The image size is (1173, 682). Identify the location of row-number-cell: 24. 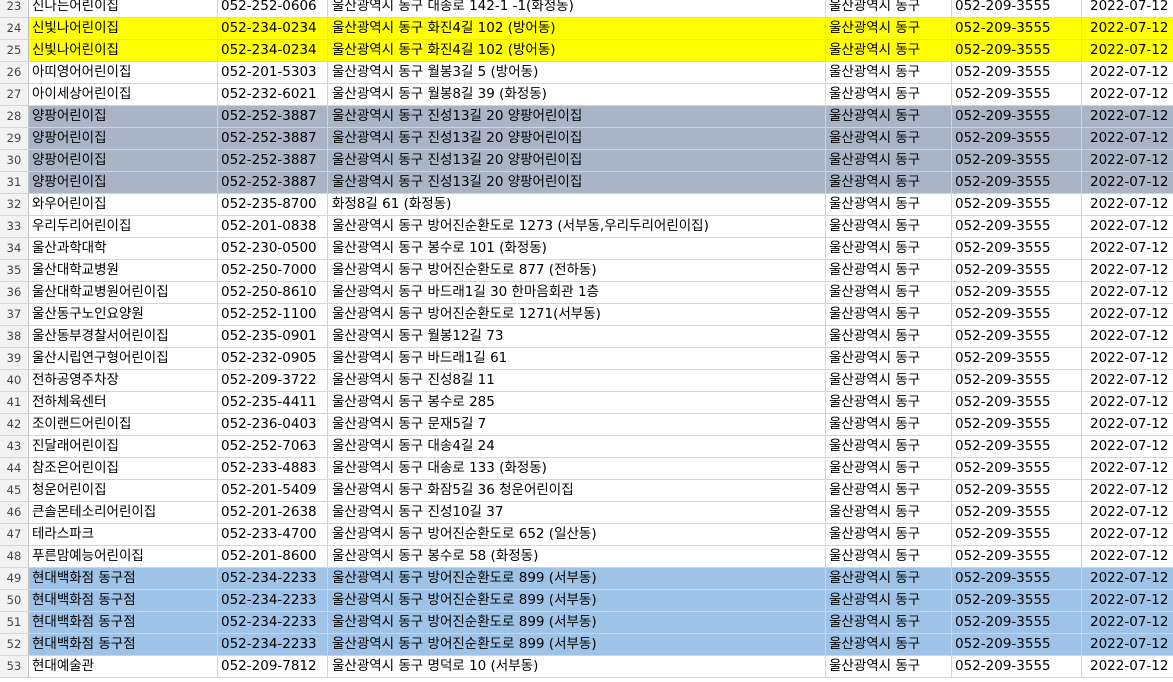
(14, 28).